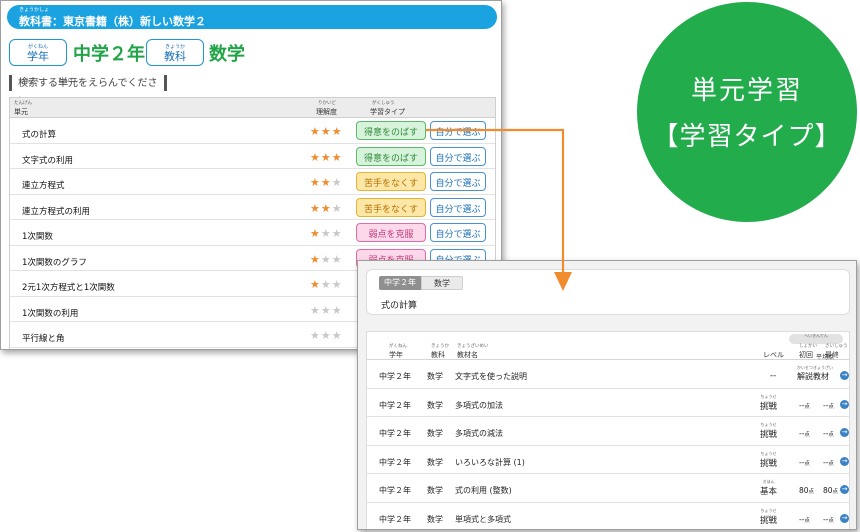  Describe the element at coordinates (608, 488) in the screenshot. I see `material-row: 中学２年 数学 式の利用 (整数) きほん 基本 80点 80点 →` at that location.